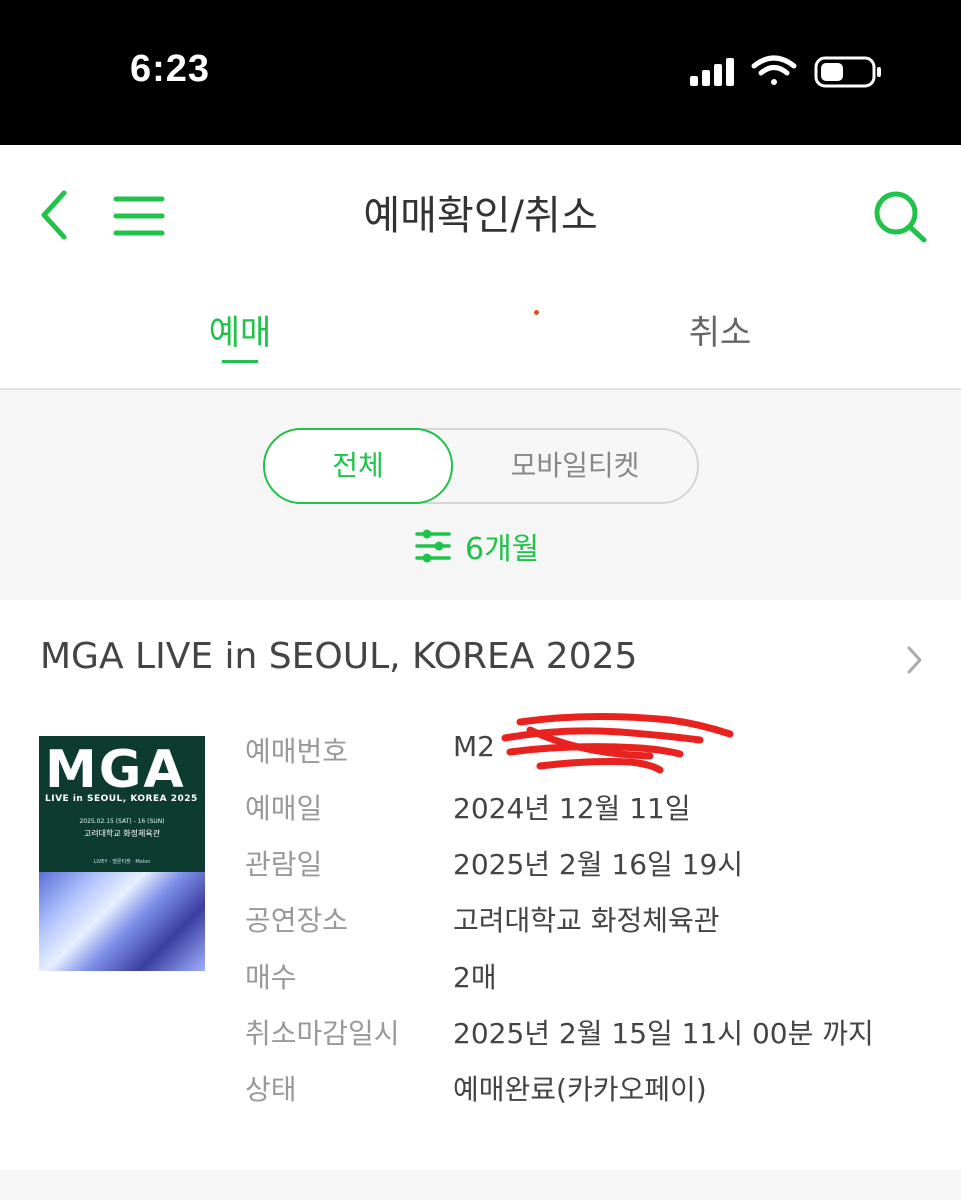 This screenshot has width=961, height=1200. I want to click on ticket-type-segment: 전체 모바일티켓, so click(481, 466).